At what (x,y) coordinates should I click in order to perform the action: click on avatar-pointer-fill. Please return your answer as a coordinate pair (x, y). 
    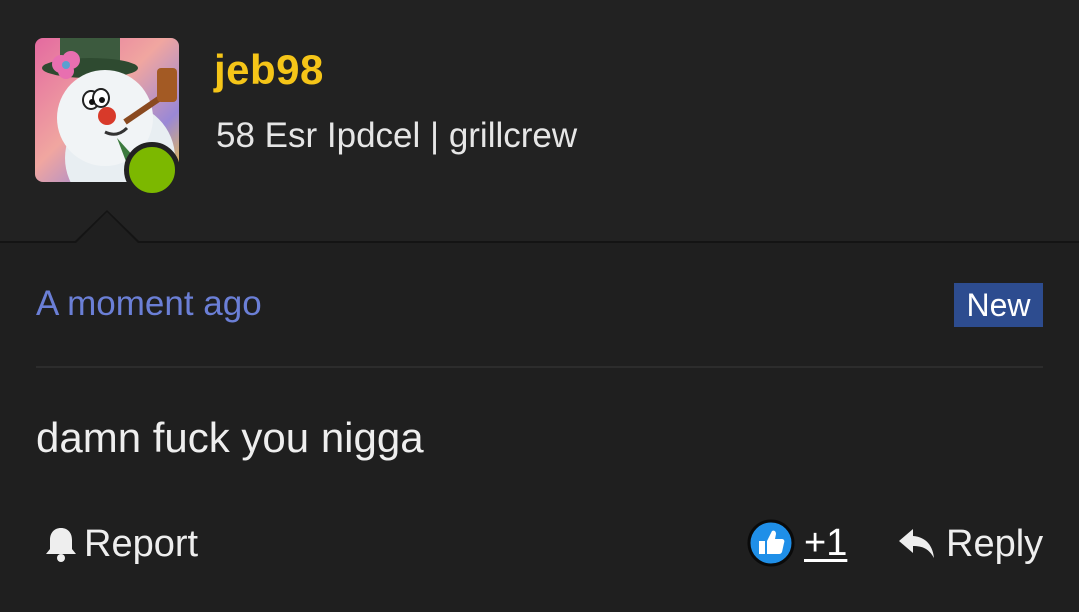
    Looking at the image, I should click on (107, 227).